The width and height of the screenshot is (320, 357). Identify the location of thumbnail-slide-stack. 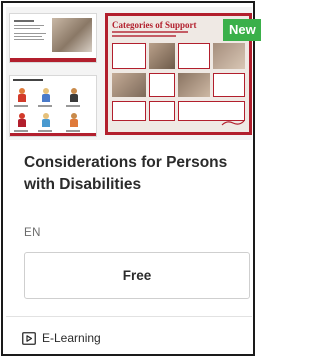
(53, 75).